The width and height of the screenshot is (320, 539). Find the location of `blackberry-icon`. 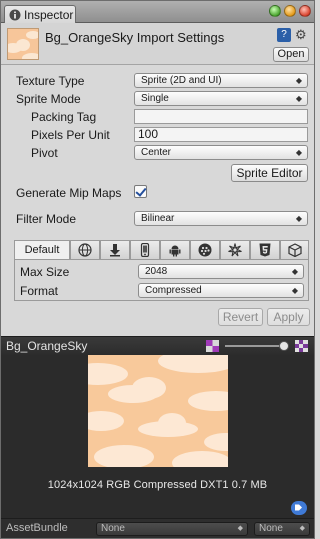

blackberry-icon is located at coordinates (205, 250).